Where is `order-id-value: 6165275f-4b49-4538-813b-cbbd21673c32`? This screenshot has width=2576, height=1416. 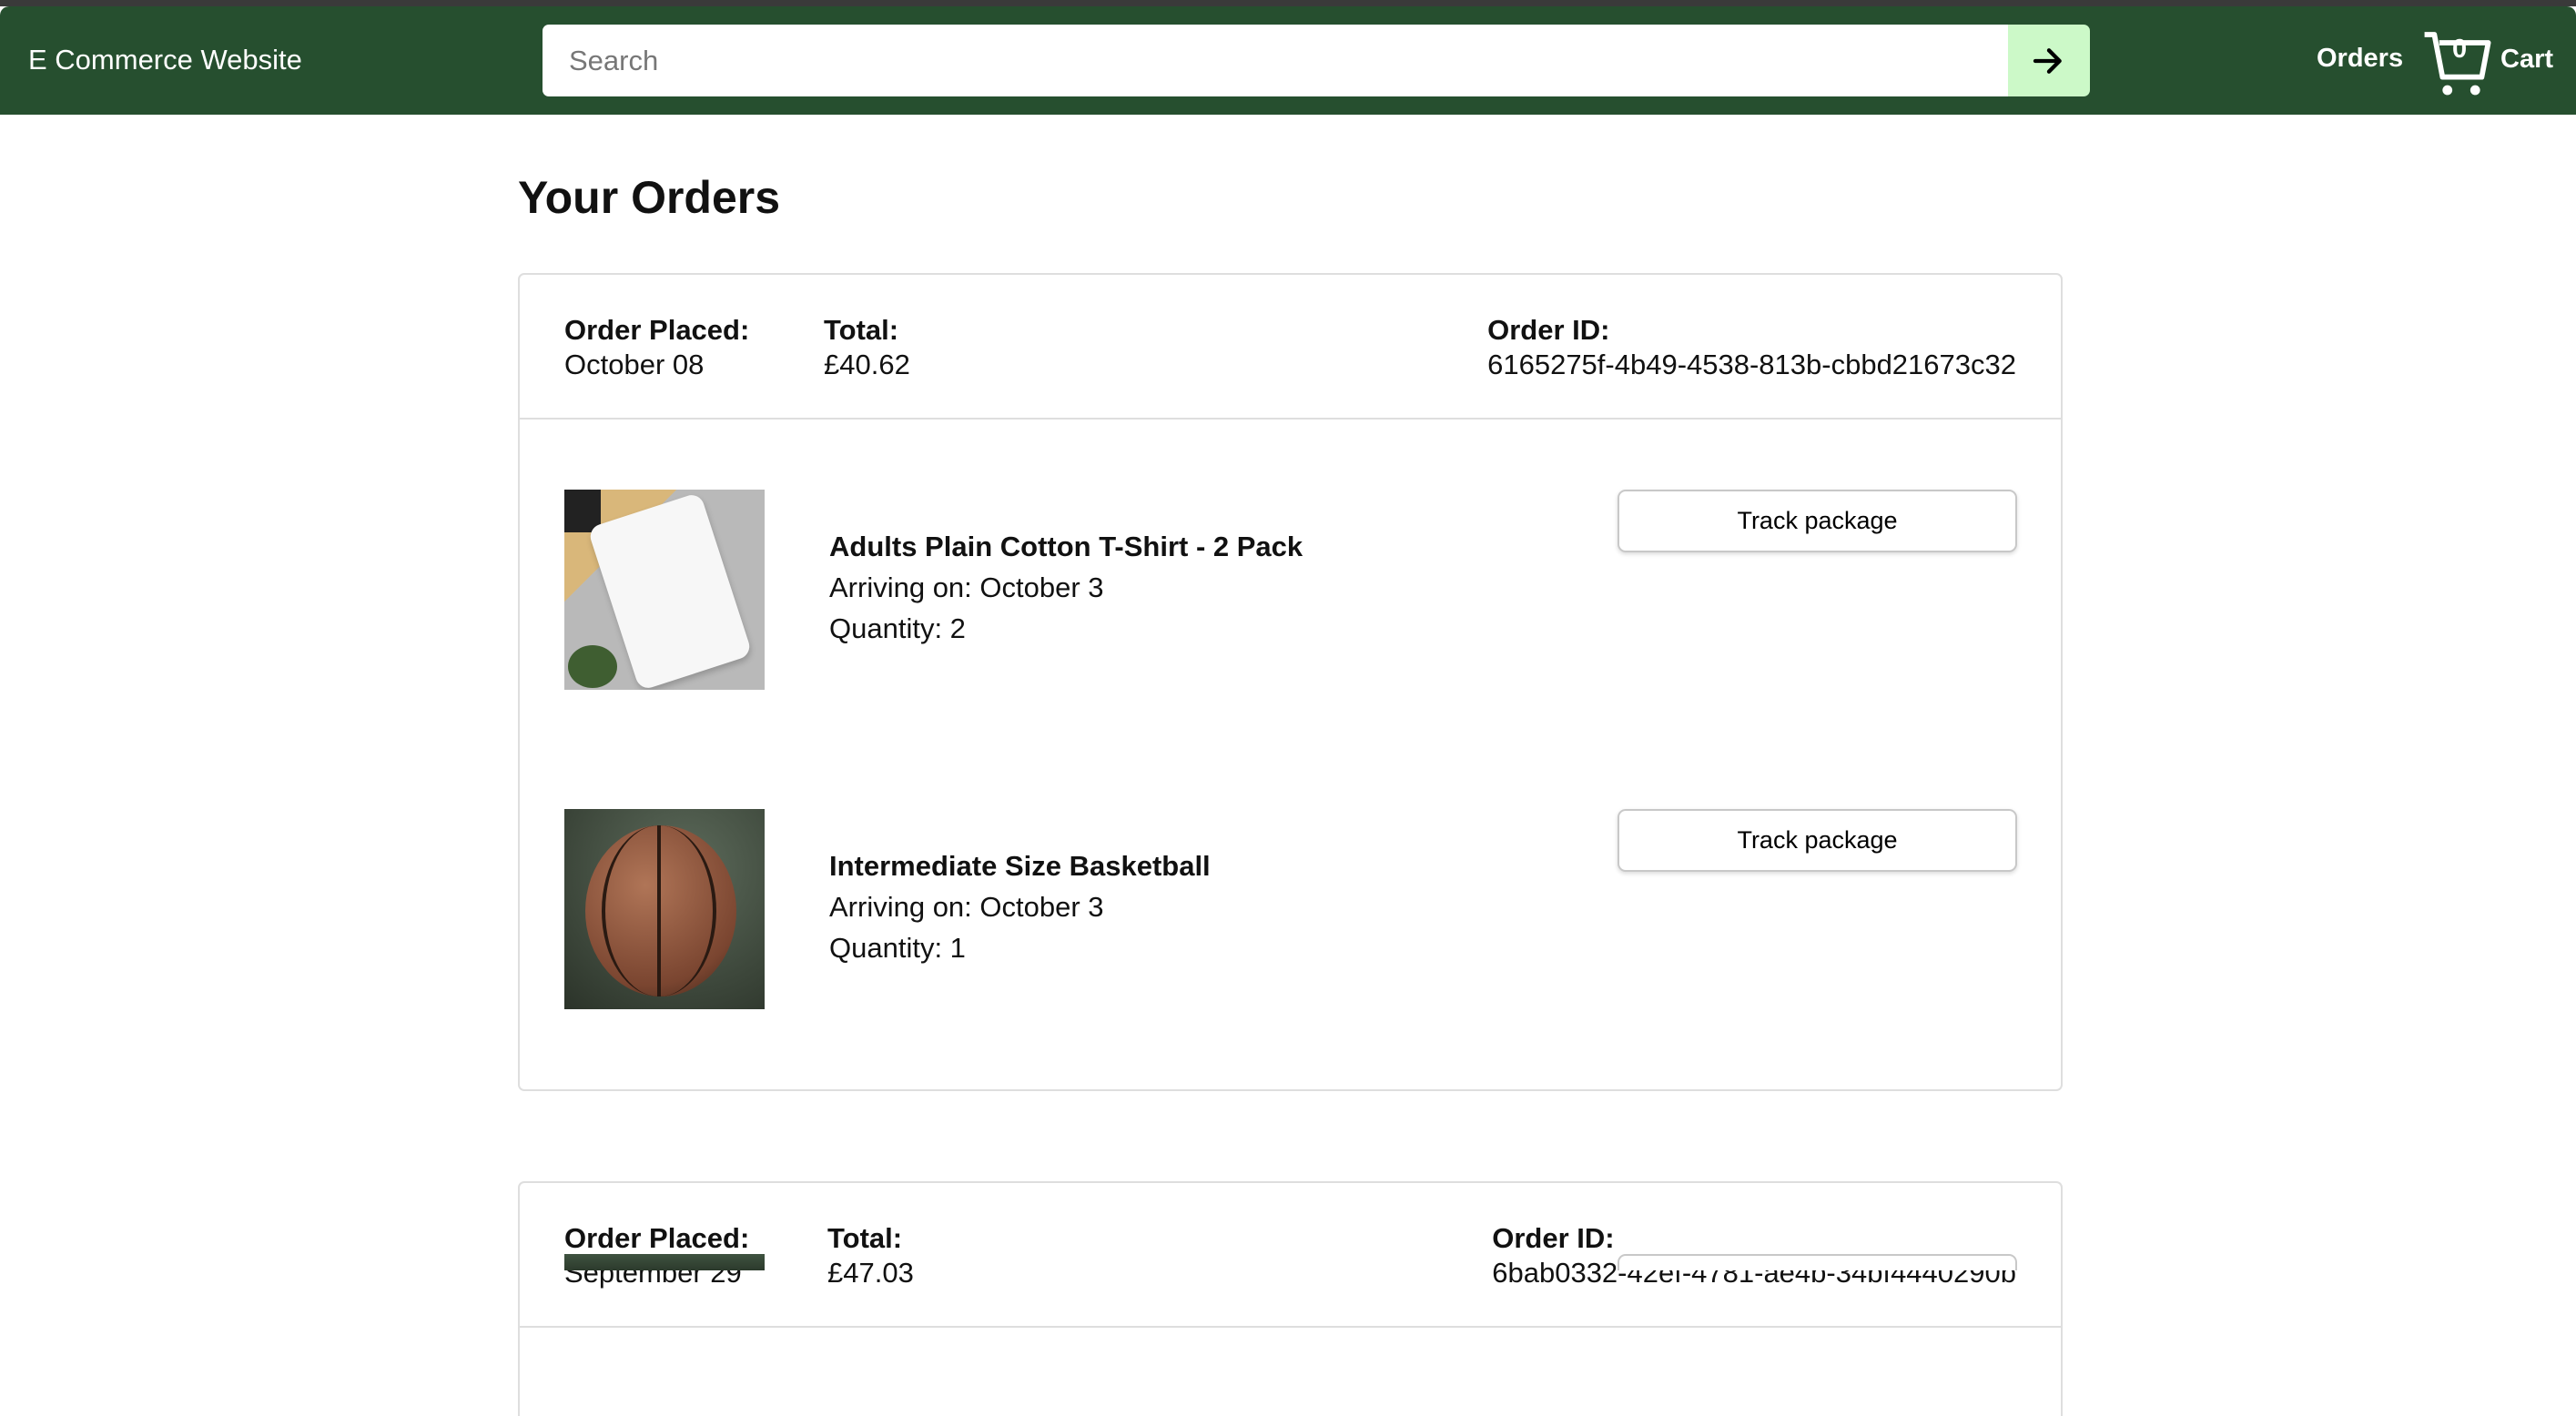
order-id-value: 6165275f-4b49-4538-813b-cbbd21673c32 is located at coordinates (1751, 365).